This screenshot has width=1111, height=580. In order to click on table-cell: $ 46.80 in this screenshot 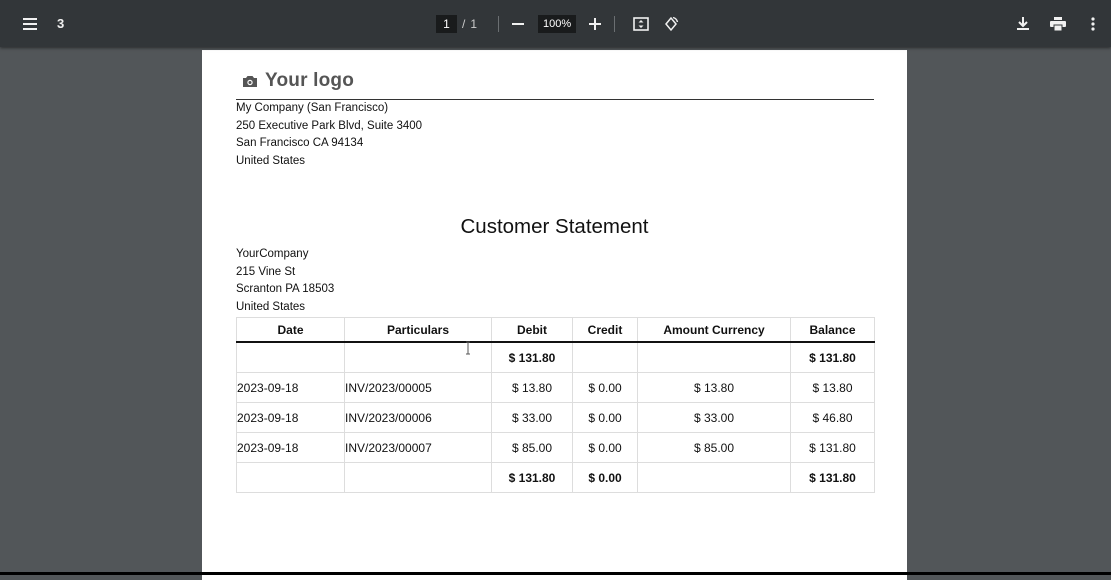, I will do `click(832, 417)`.